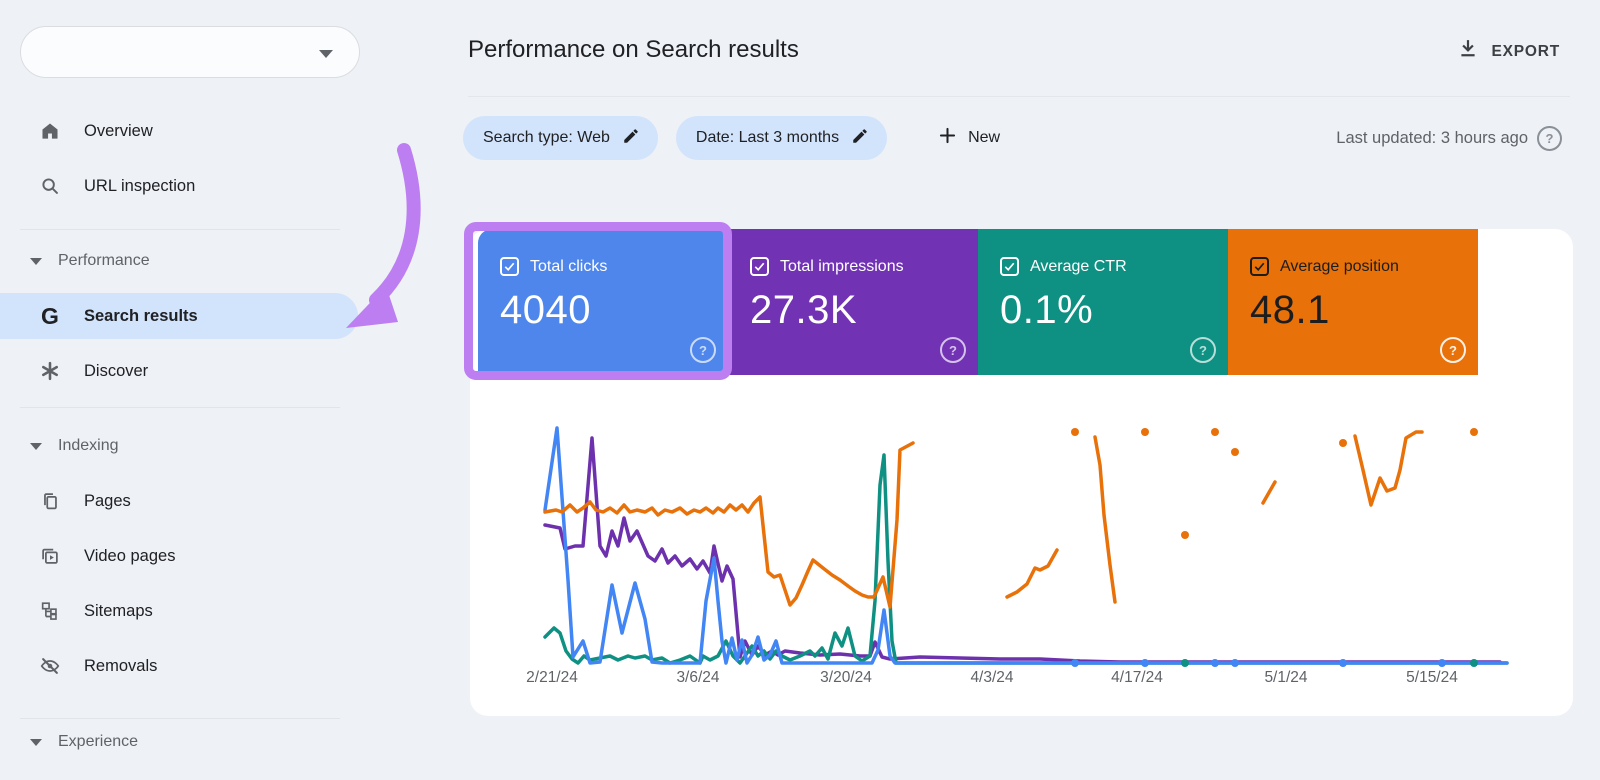 The width and height of the screenshot is (1600, 780). Describe the element at coordinates (170, 261) in the screenshot. I see `sidebar-section-performance: Performance` at that location.